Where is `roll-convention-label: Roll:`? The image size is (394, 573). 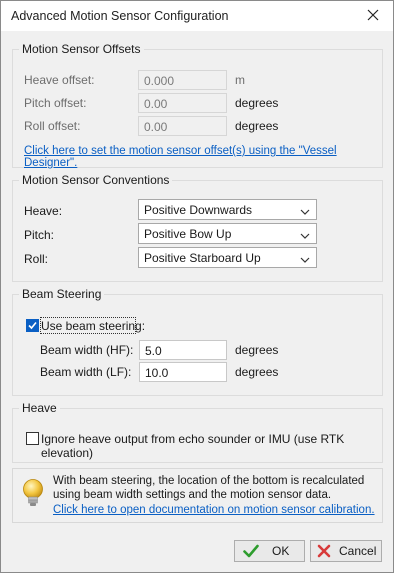 roll-convention-label: Roll: is located at coordinates (36, 259).